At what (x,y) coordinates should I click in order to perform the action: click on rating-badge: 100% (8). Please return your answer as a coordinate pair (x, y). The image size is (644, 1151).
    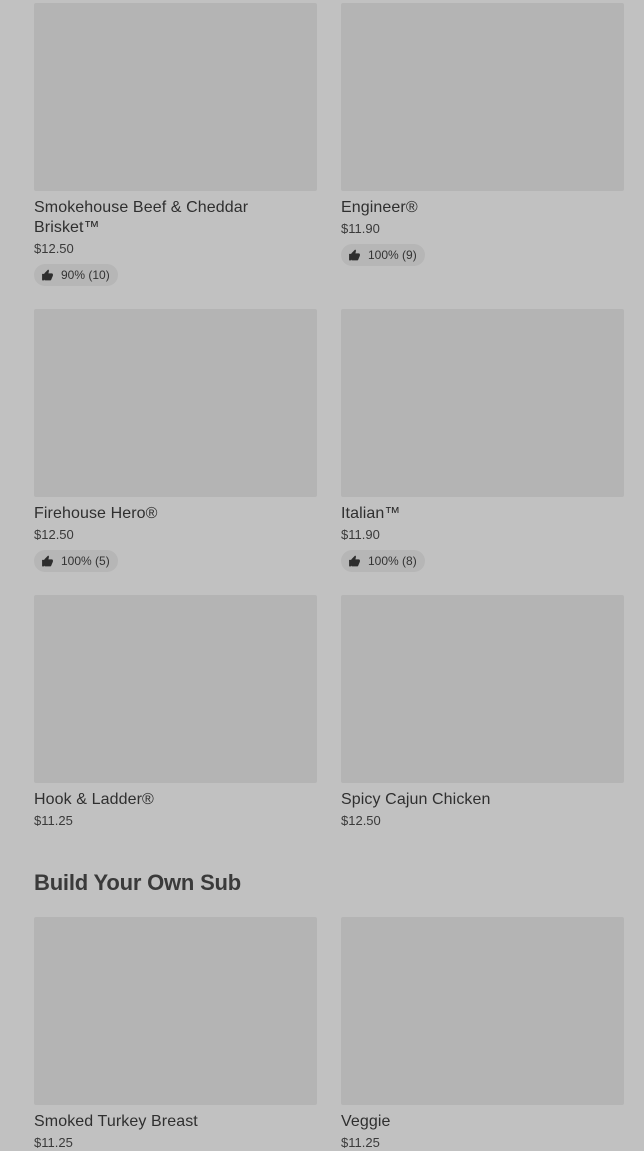
    Looking at the image, I should click on (383, 561).